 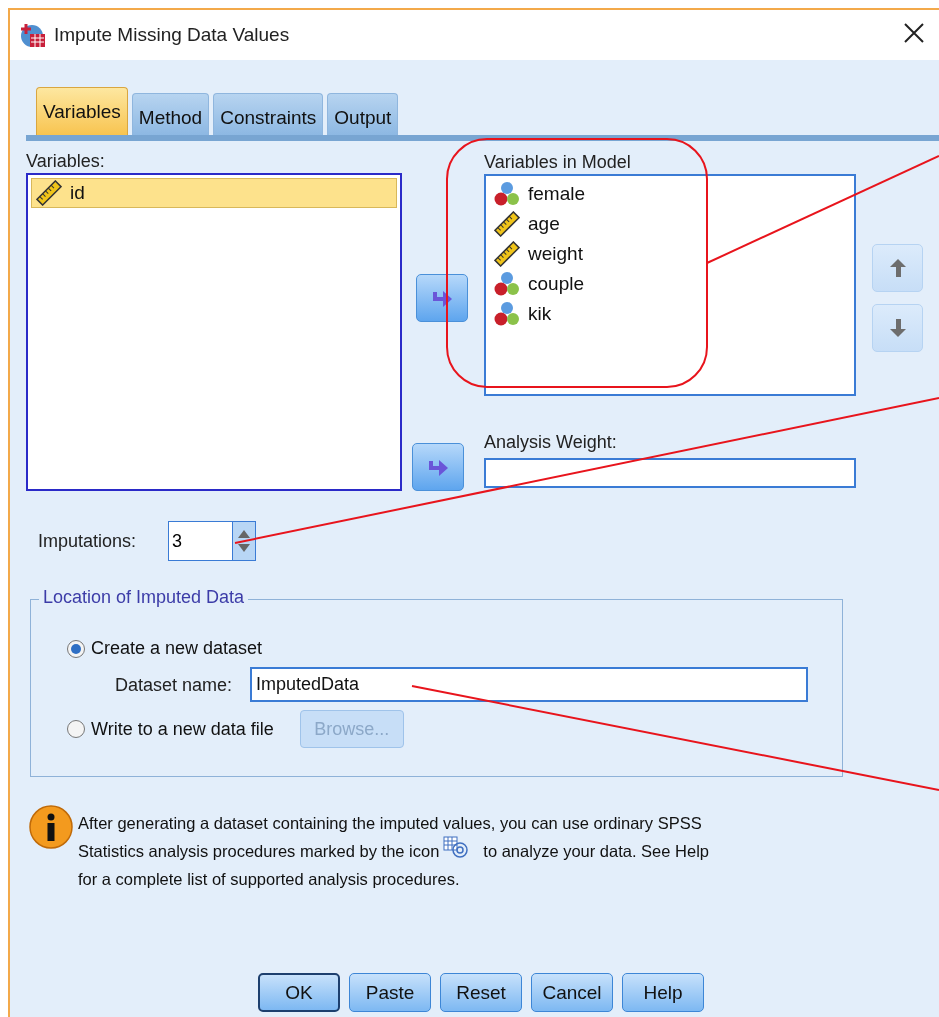 What do you see at coordinates (596, 851) in the screenshot?
I see `info-text: to analyze your data. See Help` at bounding box center [596, 851].